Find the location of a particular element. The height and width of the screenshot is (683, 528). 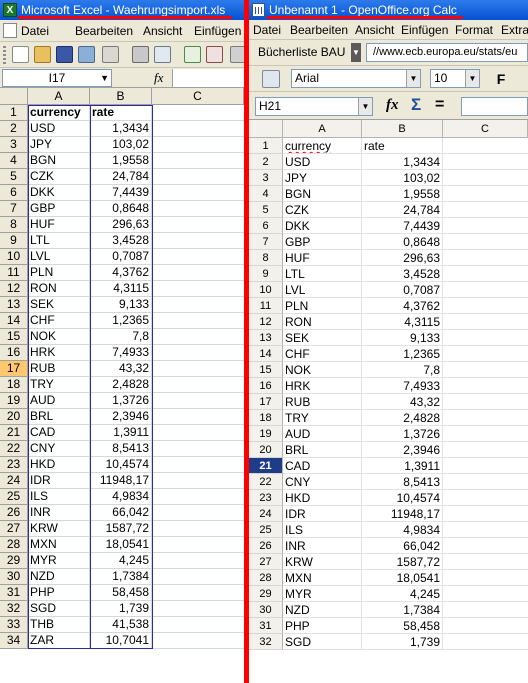

row-header: 11 is located at coordinates (14, 273).